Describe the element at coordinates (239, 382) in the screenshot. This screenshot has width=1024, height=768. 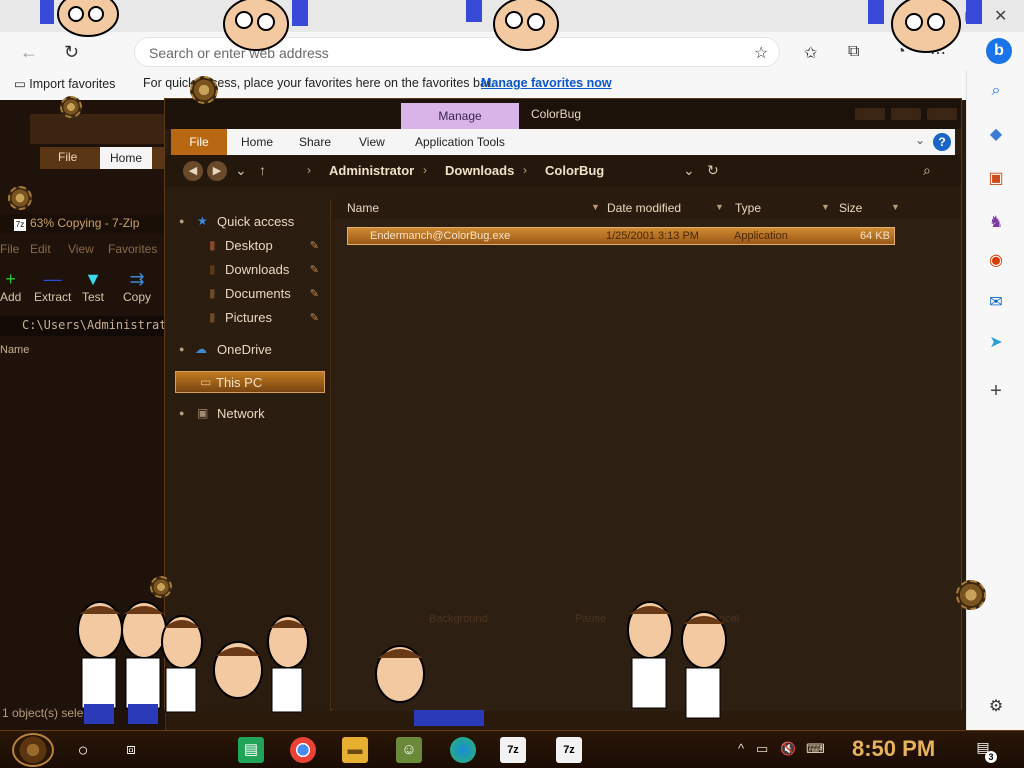
I see `nav-this-pc-label: This PC` at that location.